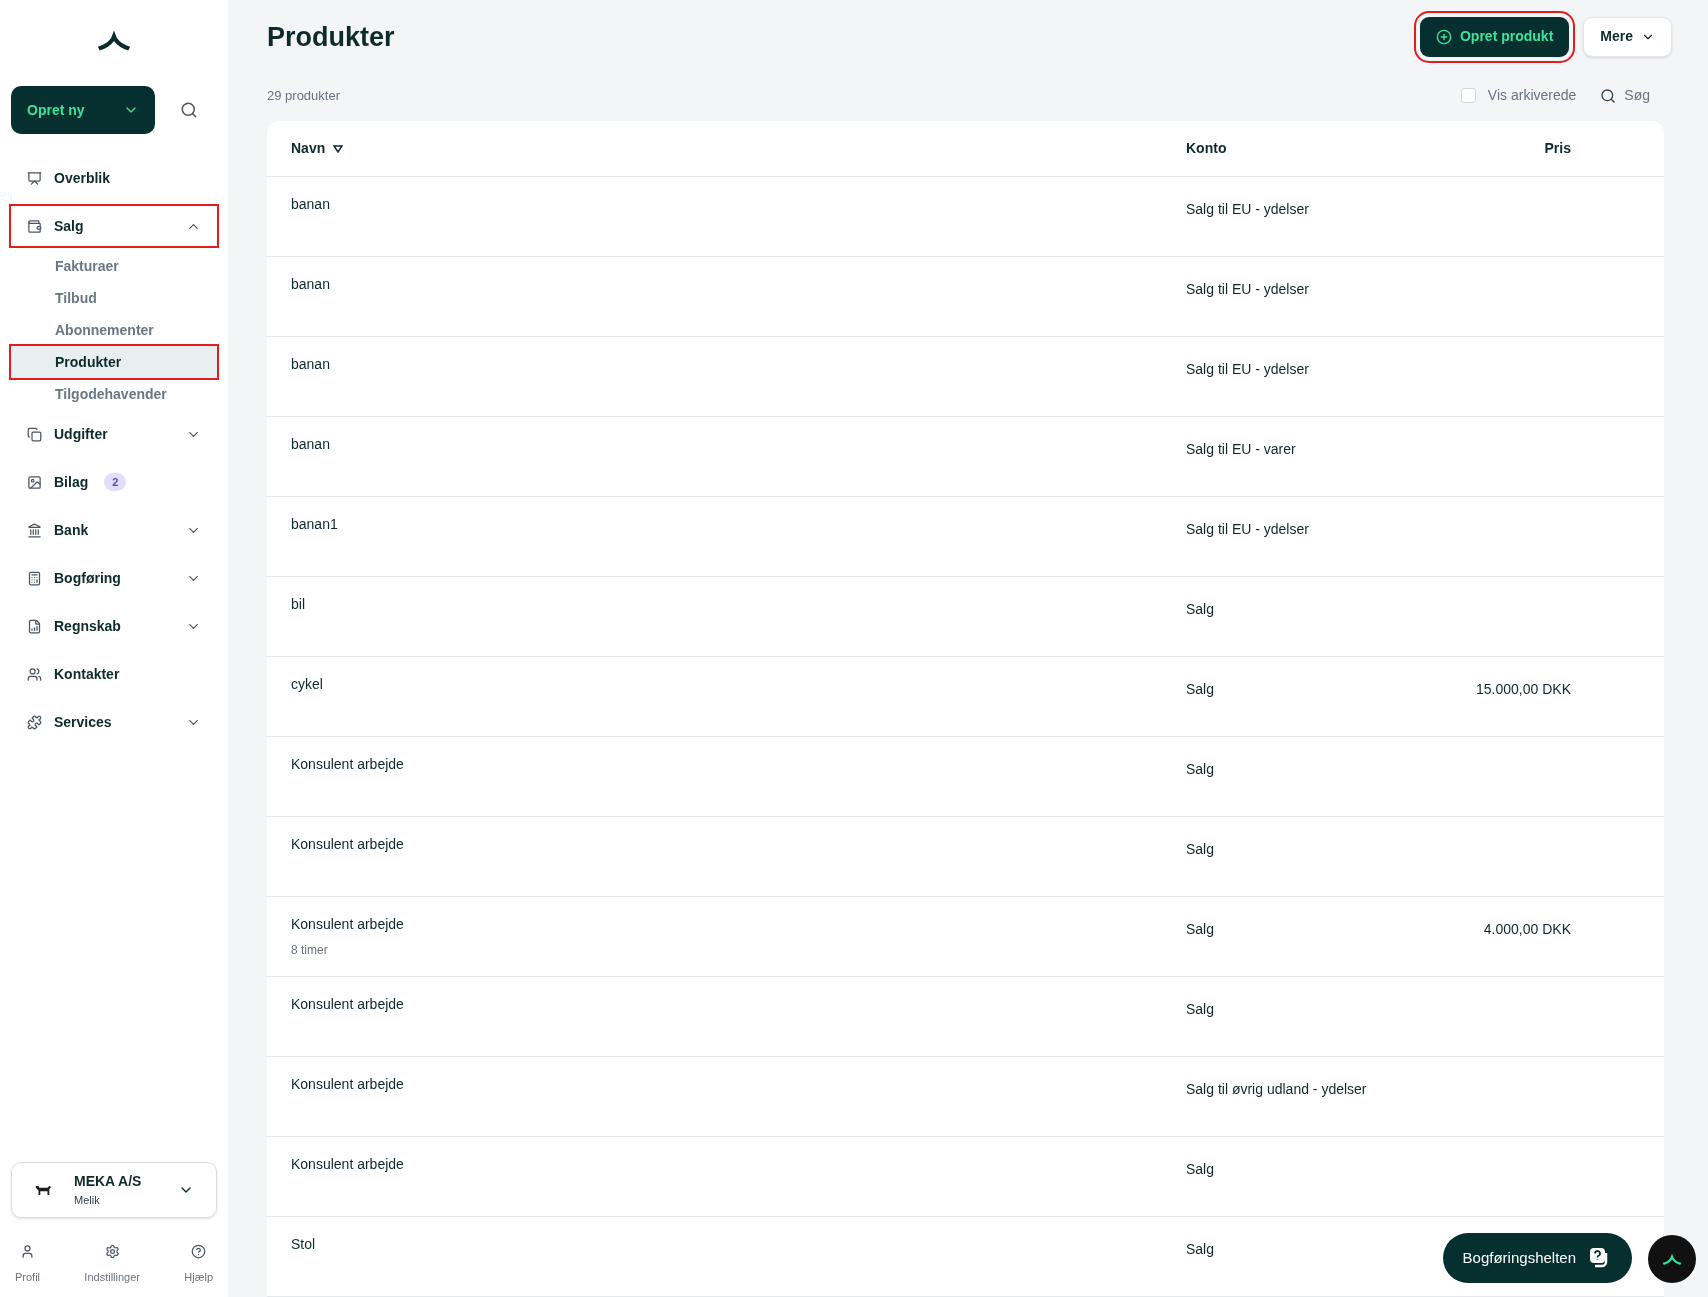  Describe the element at coordinates (114, 434) in the screenshot. I see `nav-item: Udgifter` at that location.